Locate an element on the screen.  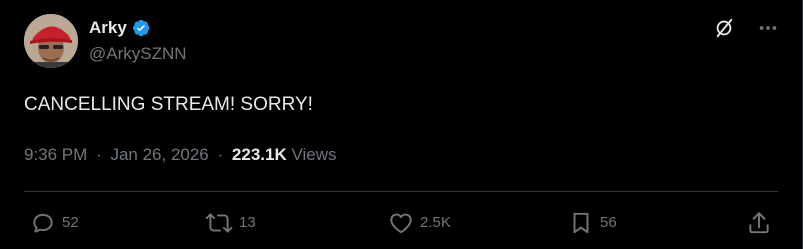
like-icon is located at coordinates (401, 223).